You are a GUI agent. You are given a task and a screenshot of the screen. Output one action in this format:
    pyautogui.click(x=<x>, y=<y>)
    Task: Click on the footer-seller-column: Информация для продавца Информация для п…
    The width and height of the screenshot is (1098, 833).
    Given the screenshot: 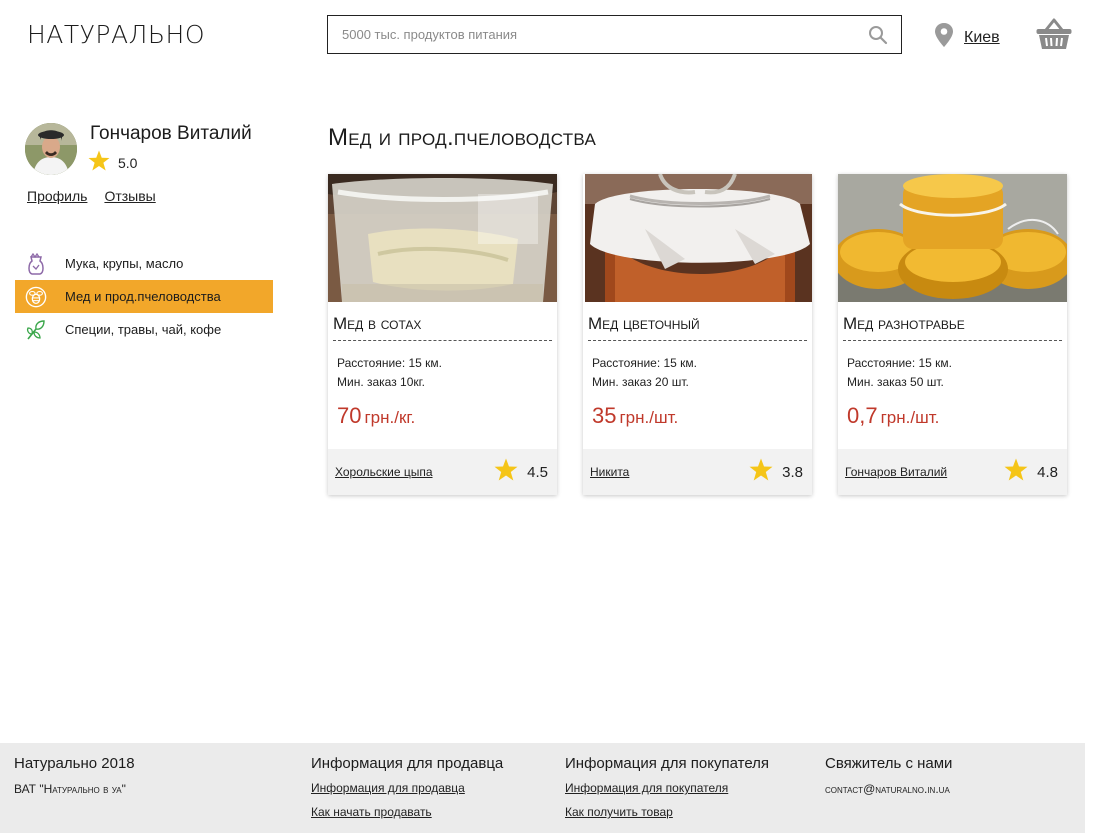 What is the action you would take?
    pyautogui.click(x=407, y=787)
    